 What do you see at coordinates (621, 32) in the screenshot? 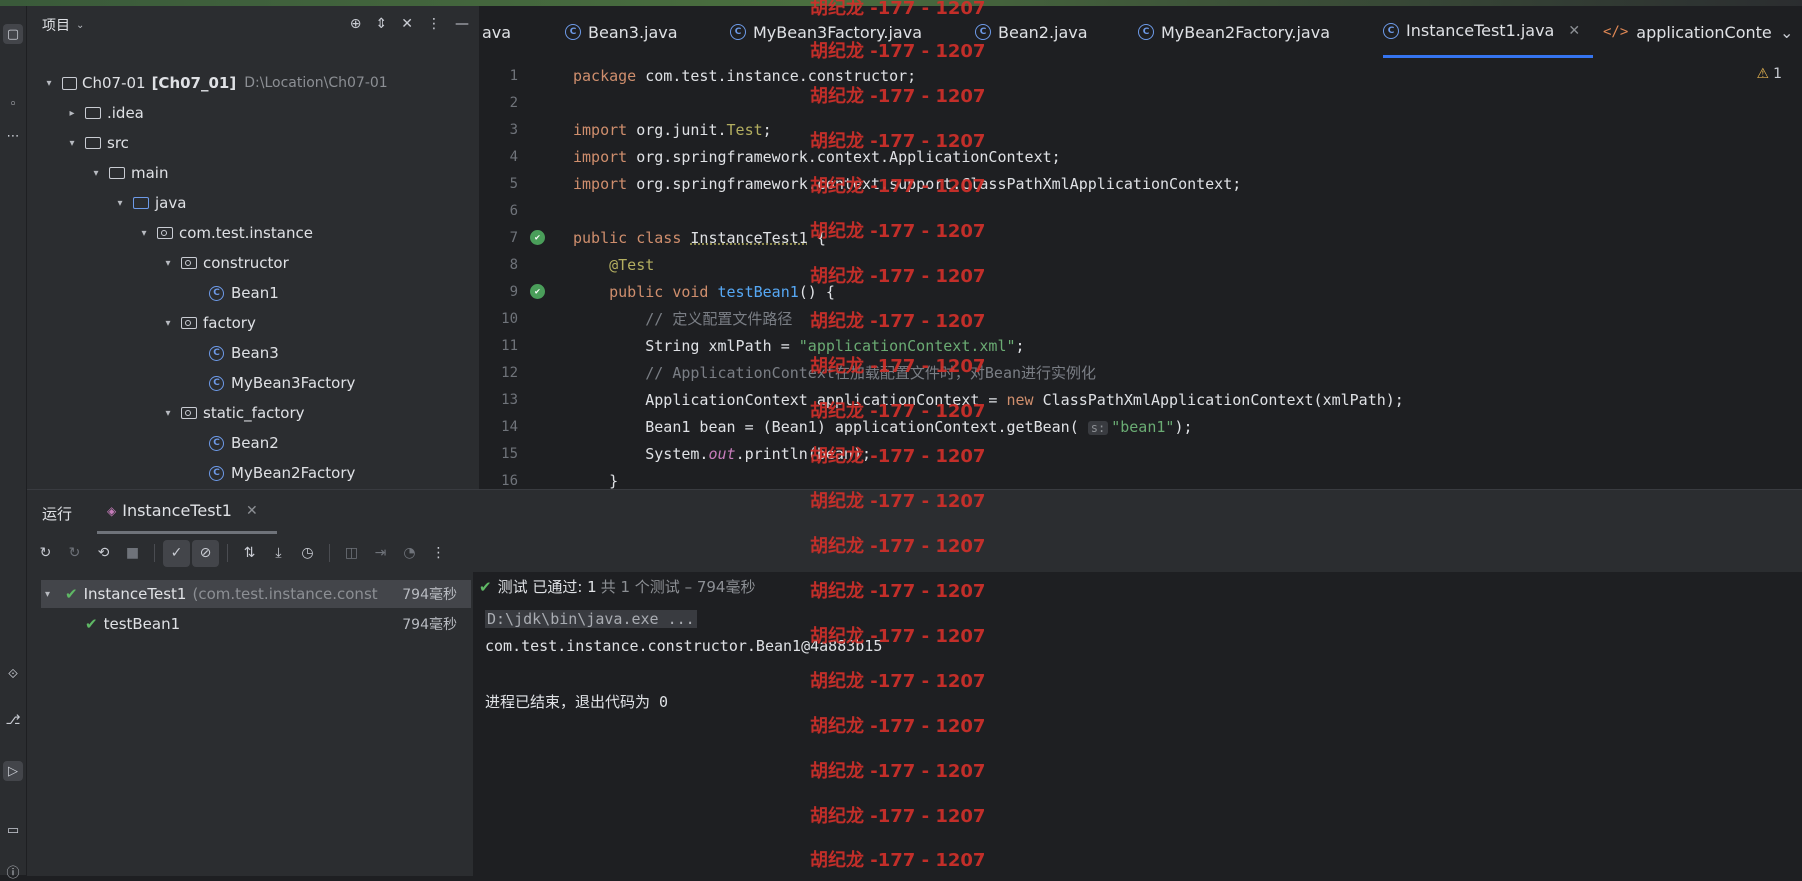
I see `tab-bean3: C Bean3.java` at bounding box center [621, 32].